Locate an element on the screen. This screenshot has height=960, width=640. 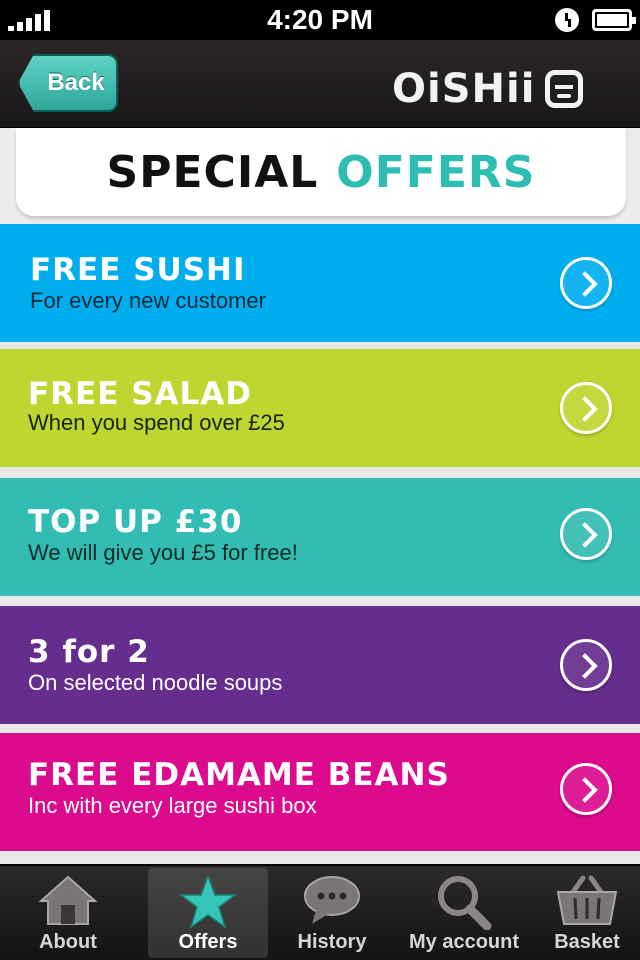
offer-item-3-for-2: 3 for 2 On selected noodle soups is located at coordinates (320, 665).